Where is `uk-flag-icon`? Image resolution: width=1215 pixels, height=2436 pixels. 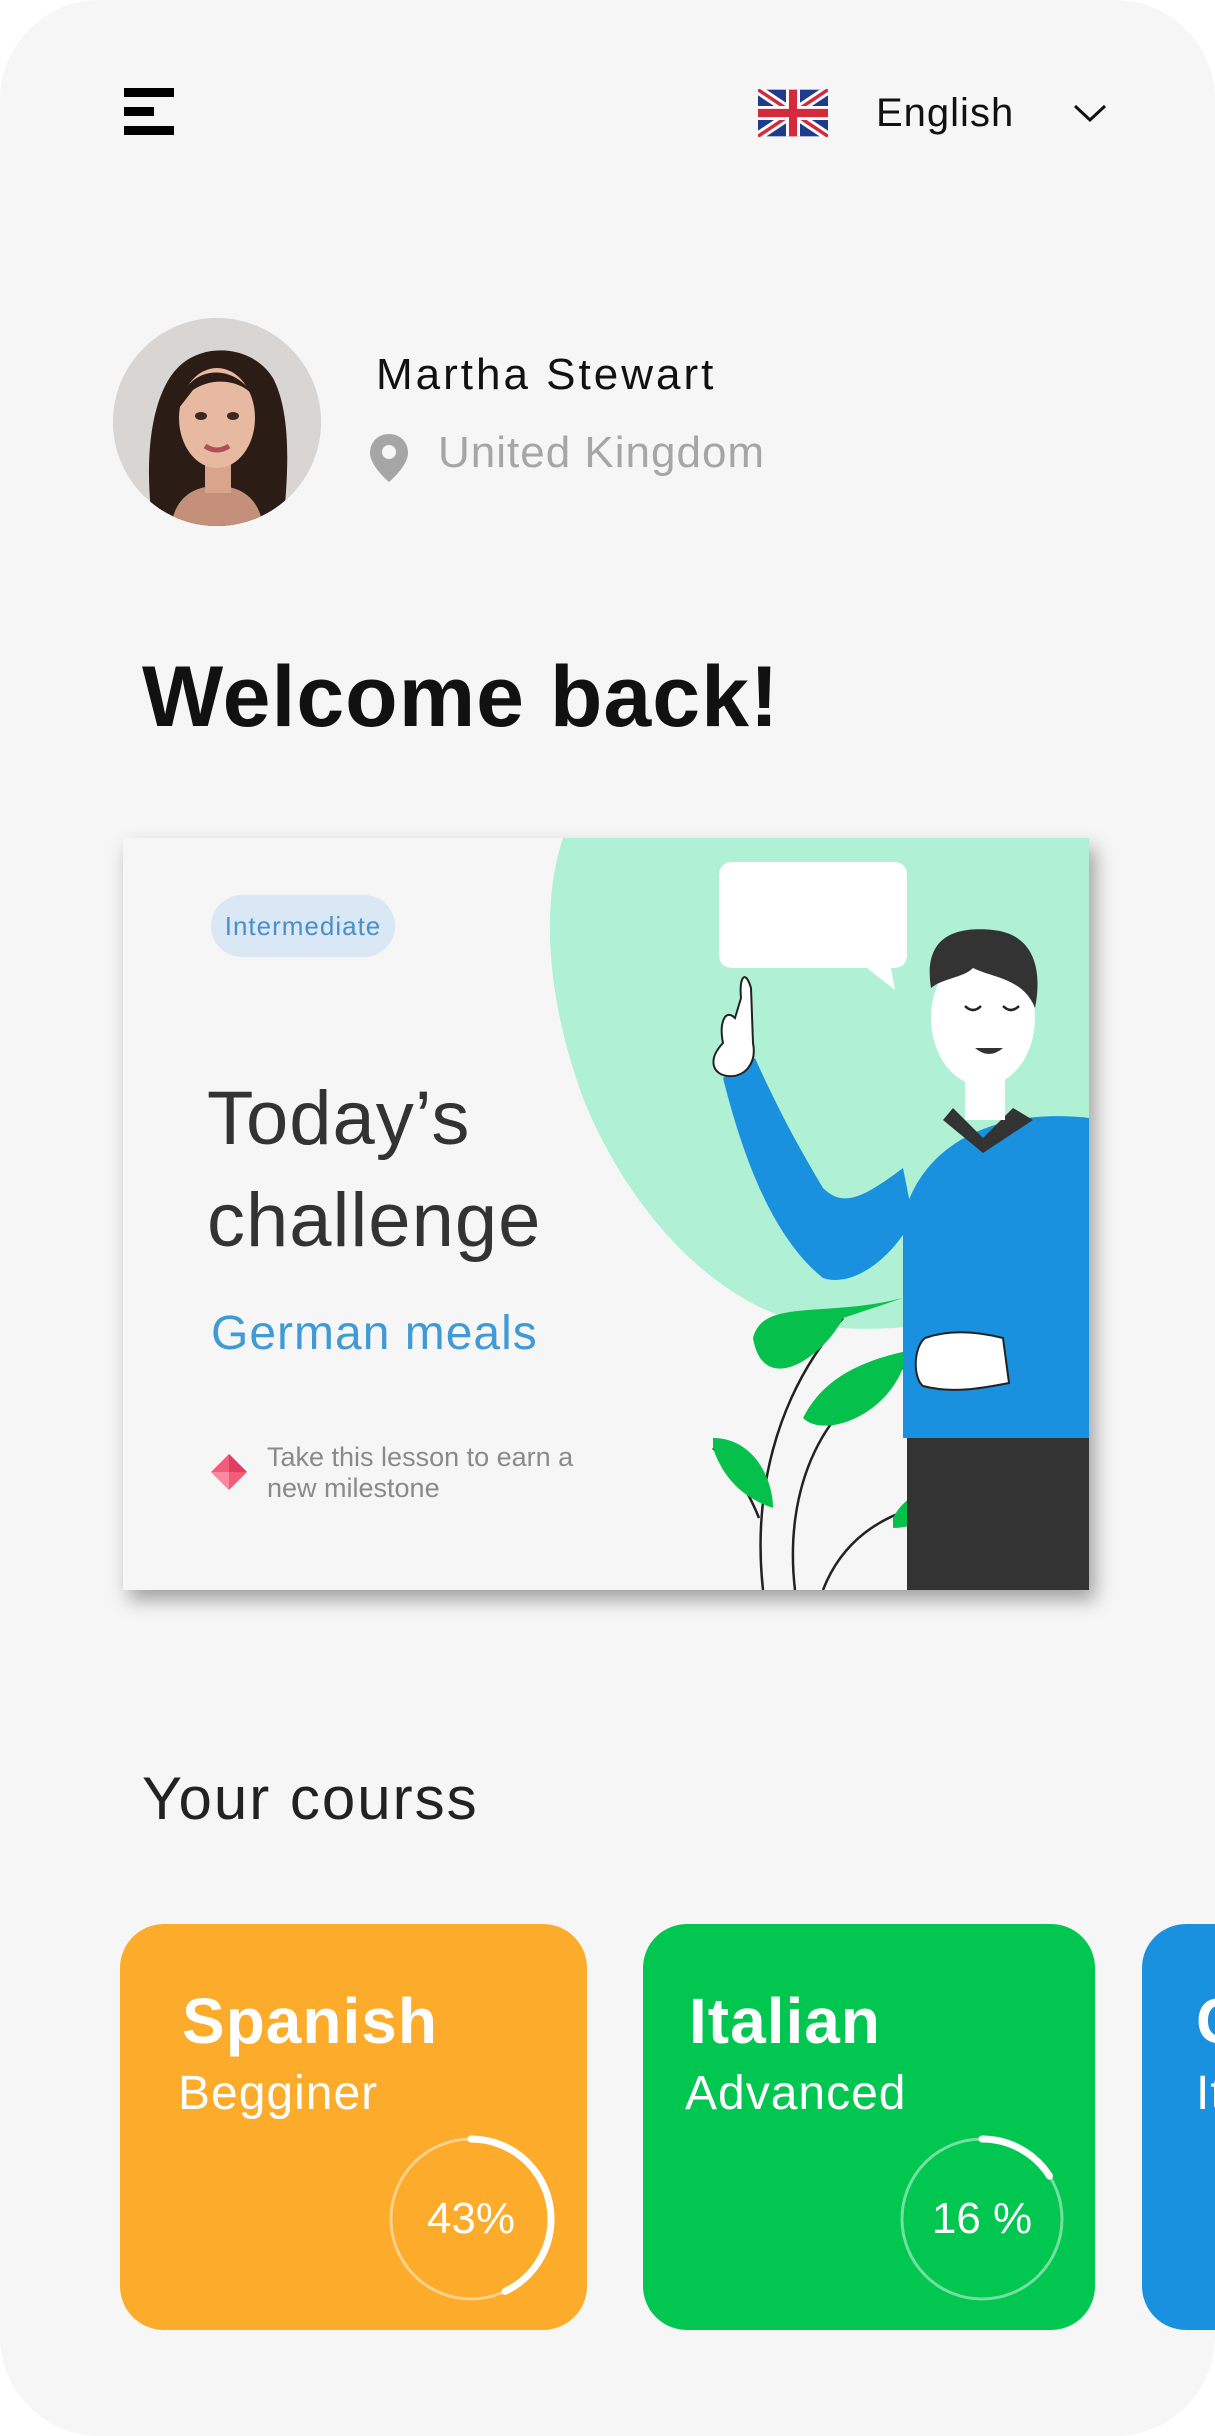 uk-flag-icon is located at coordinates (793, 113).